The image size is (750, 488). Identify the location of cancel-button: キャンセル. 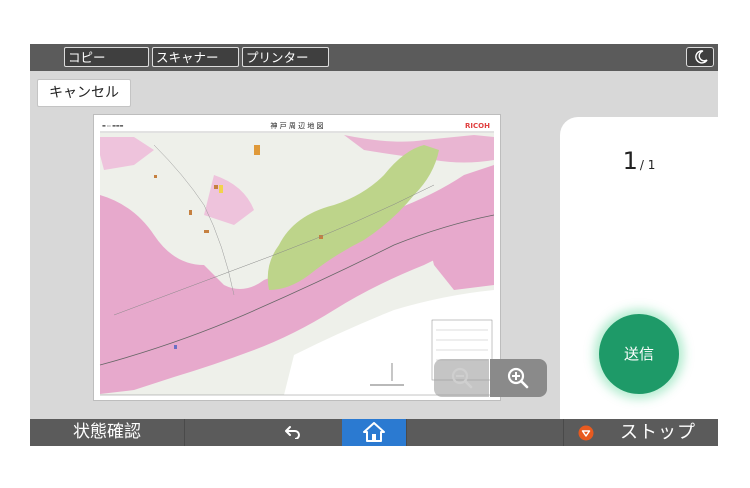
(84, 93).